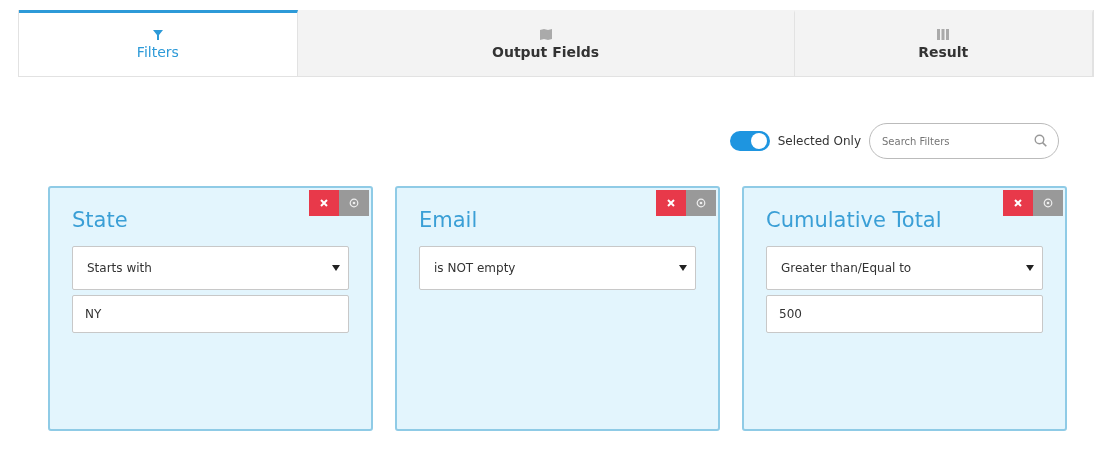 The image size is (1100, 461). I want to click on operator-dropdown: is NOT empty, so click(557, 268).